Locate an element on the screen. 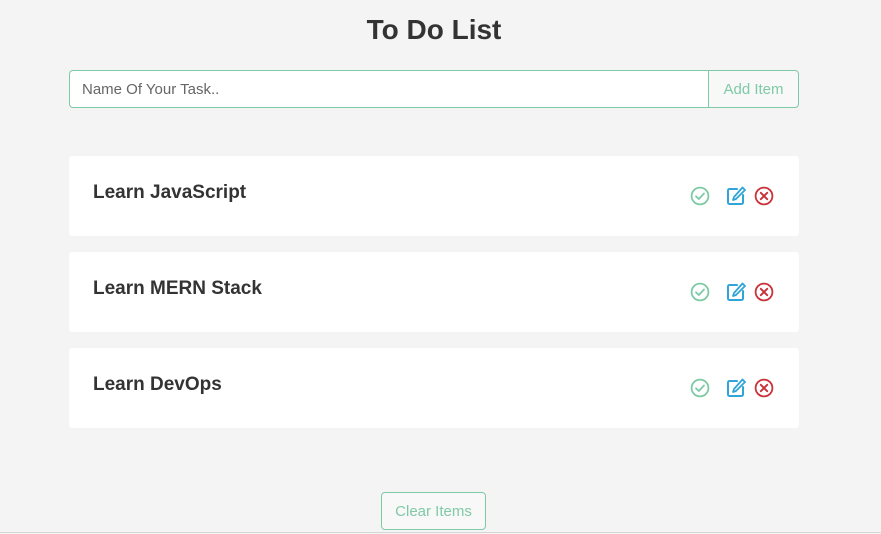 This screenshot has height=534, width=881. task-item: Learn MERN Stack is located at coordinates (434, 292).